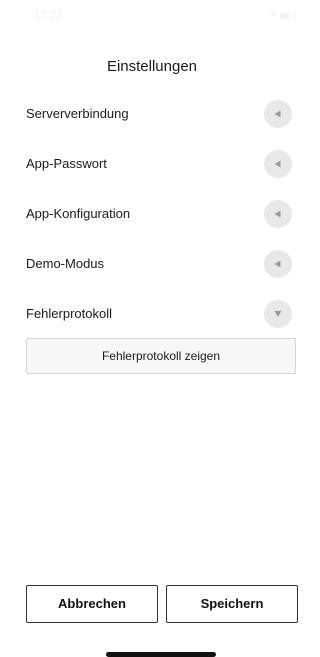 The width and height of the screenshot is (320, 657). What do you see at coordinates (48, 15) in the screenshot?
I see `status-time: 17:22` at bounding box center [48, 15].